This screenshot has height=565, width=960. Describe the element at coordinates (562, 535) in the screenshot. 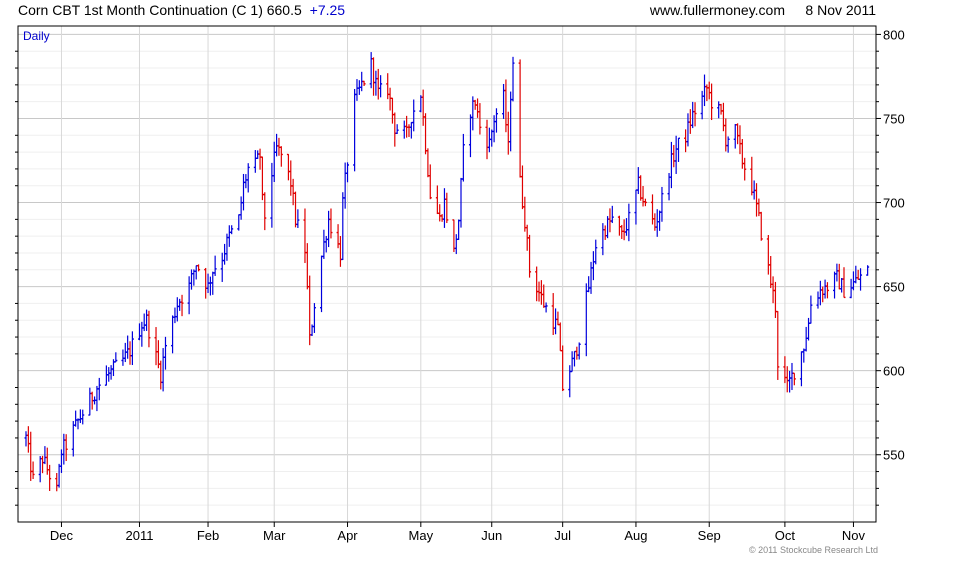

I see `x-tick-label: Jul` at that location.